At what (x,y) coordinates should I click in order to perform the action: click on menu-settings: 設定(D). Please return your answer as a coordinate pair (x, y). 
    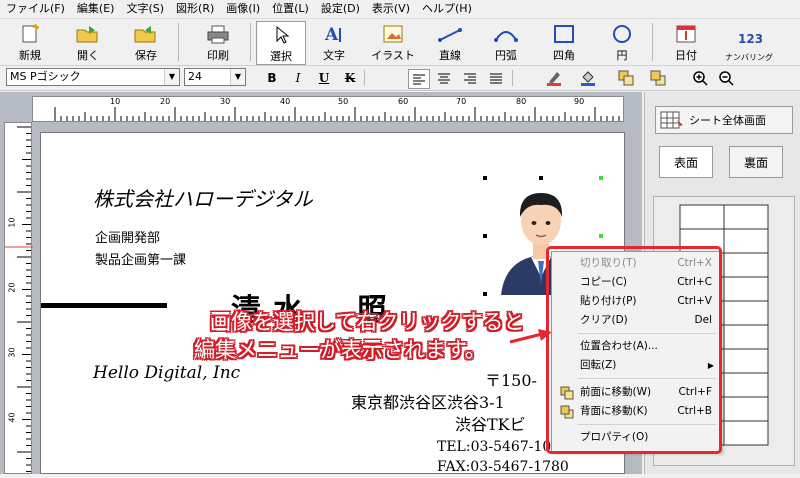
    Looking at the image, I should click on (340, 9).